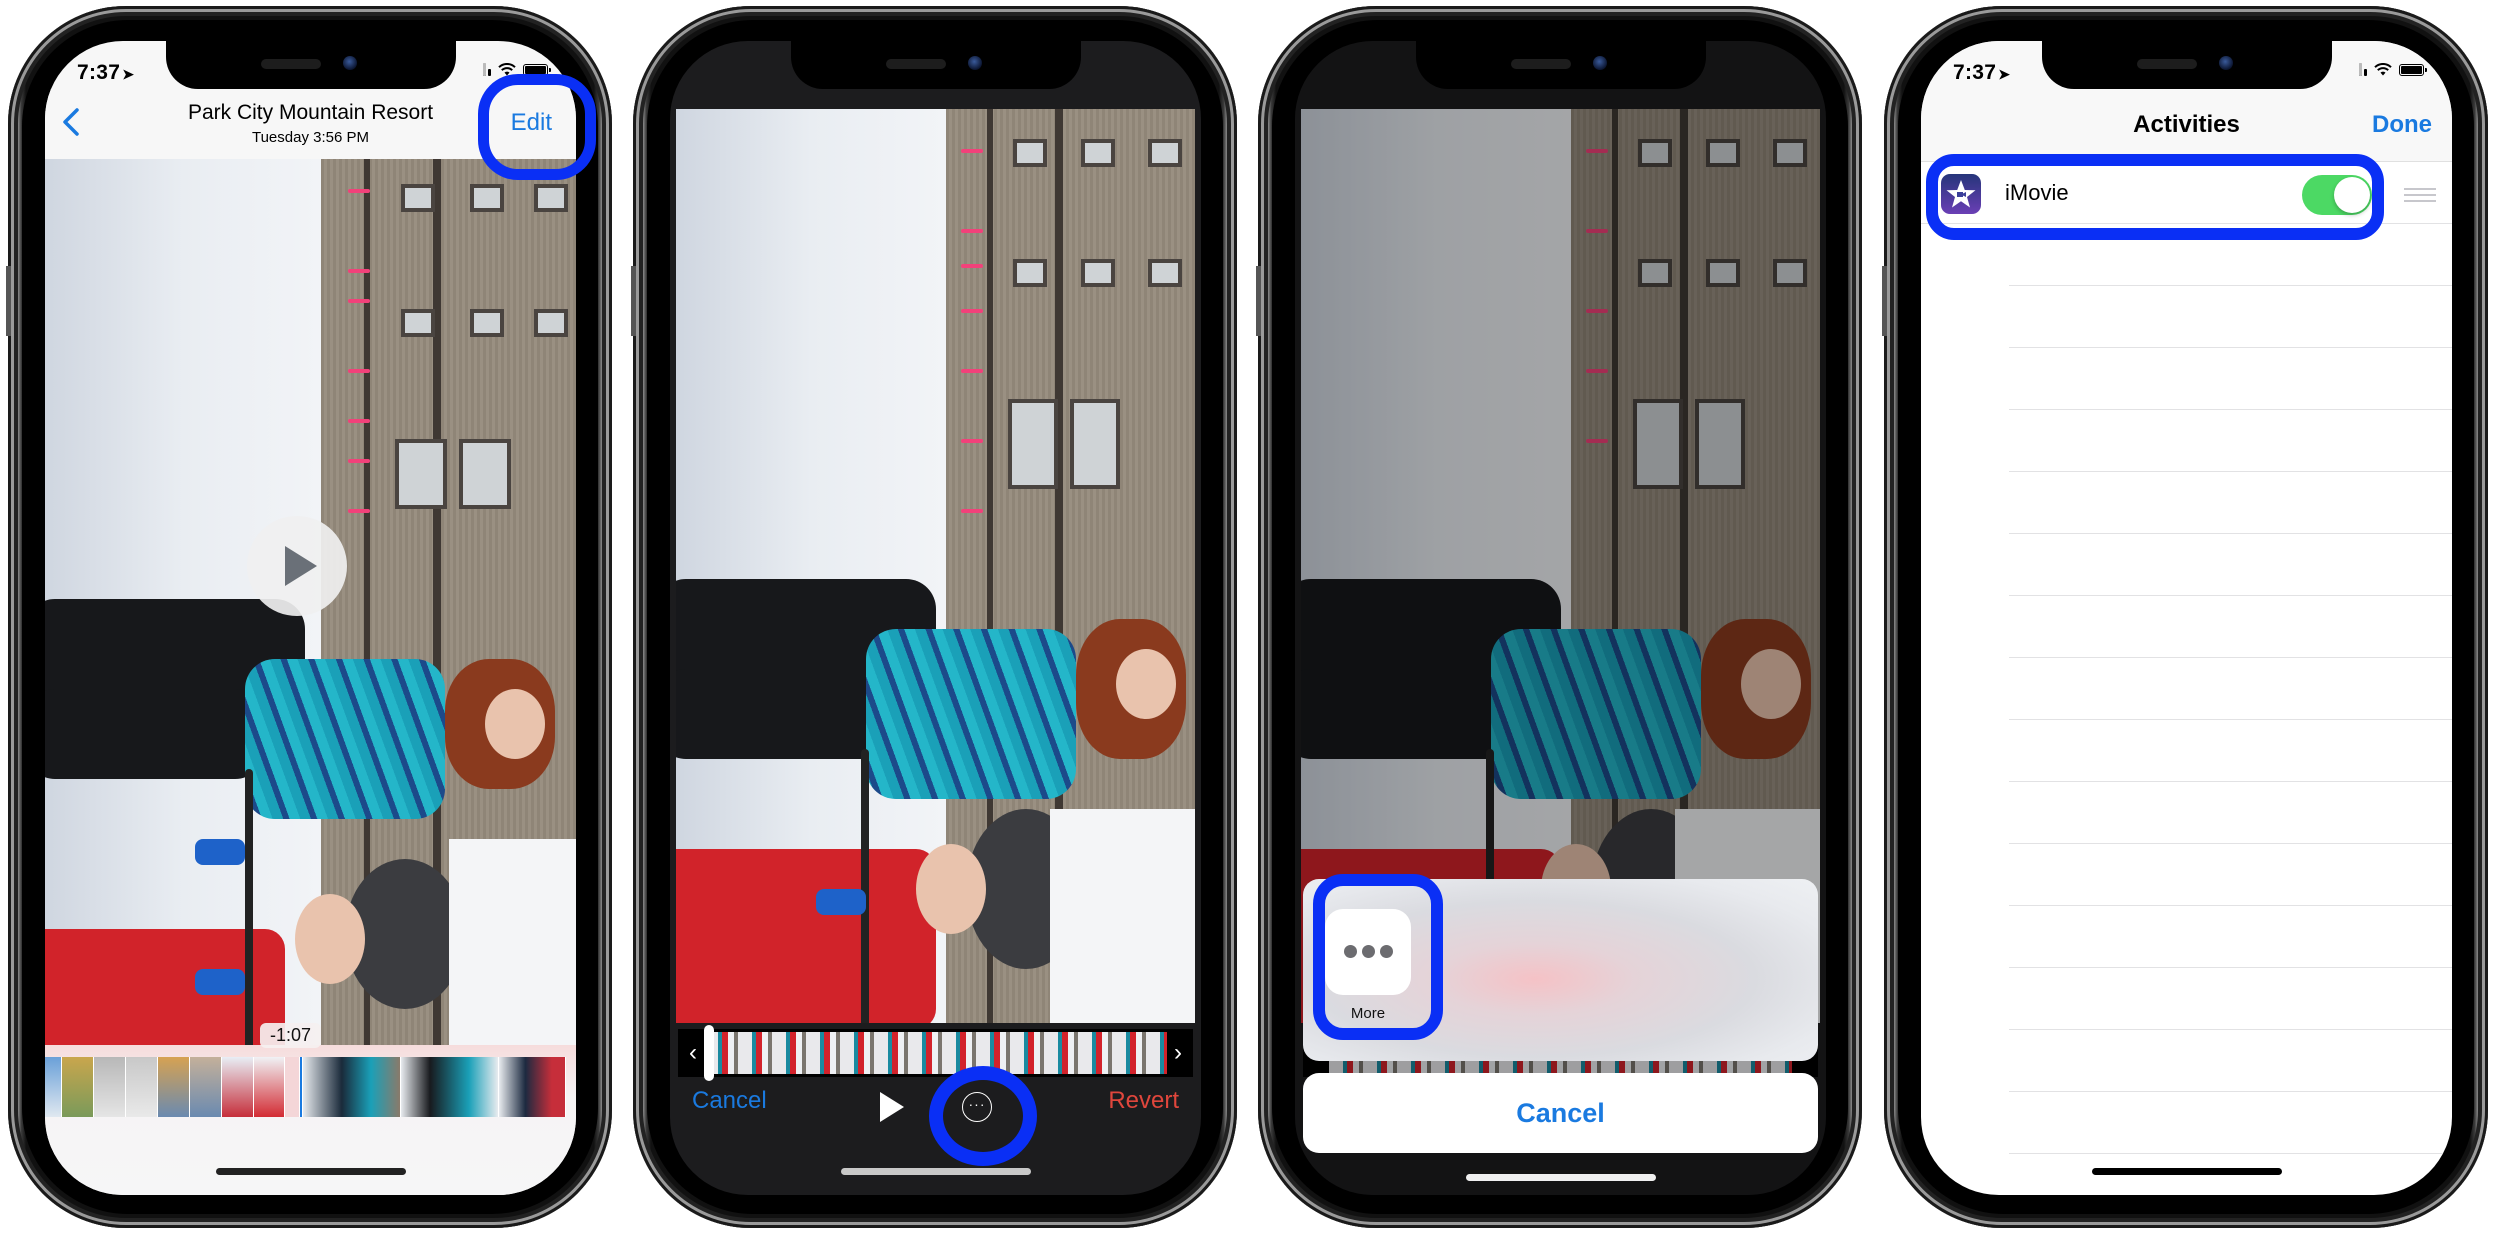 Image resolution: width=2504 pixels, height=1234 pixels. I want to click on edit-highlight-annotation, so click(537, 127).